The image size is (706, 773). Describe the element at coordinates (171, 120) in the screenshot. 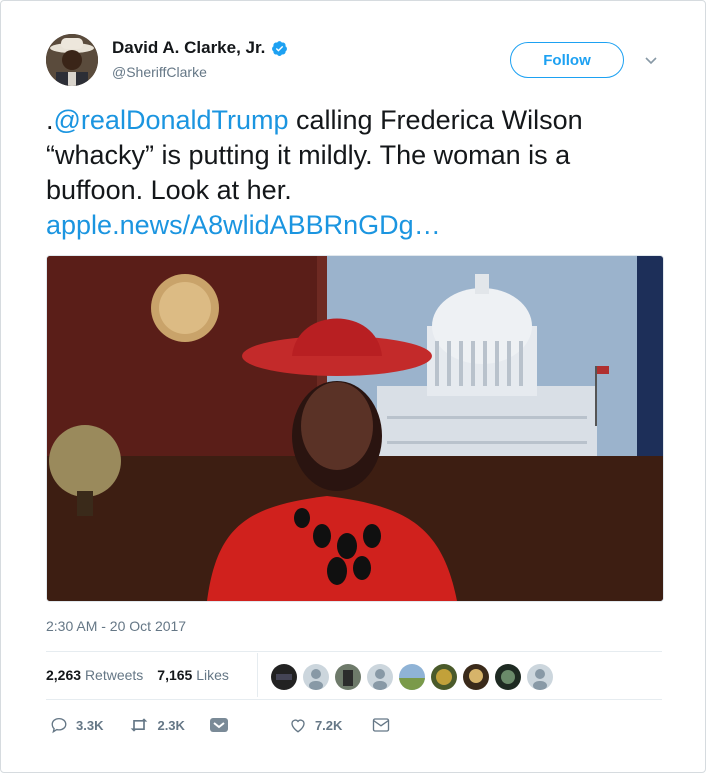

I see `mention-link: @realDonaldTrump` at that location.